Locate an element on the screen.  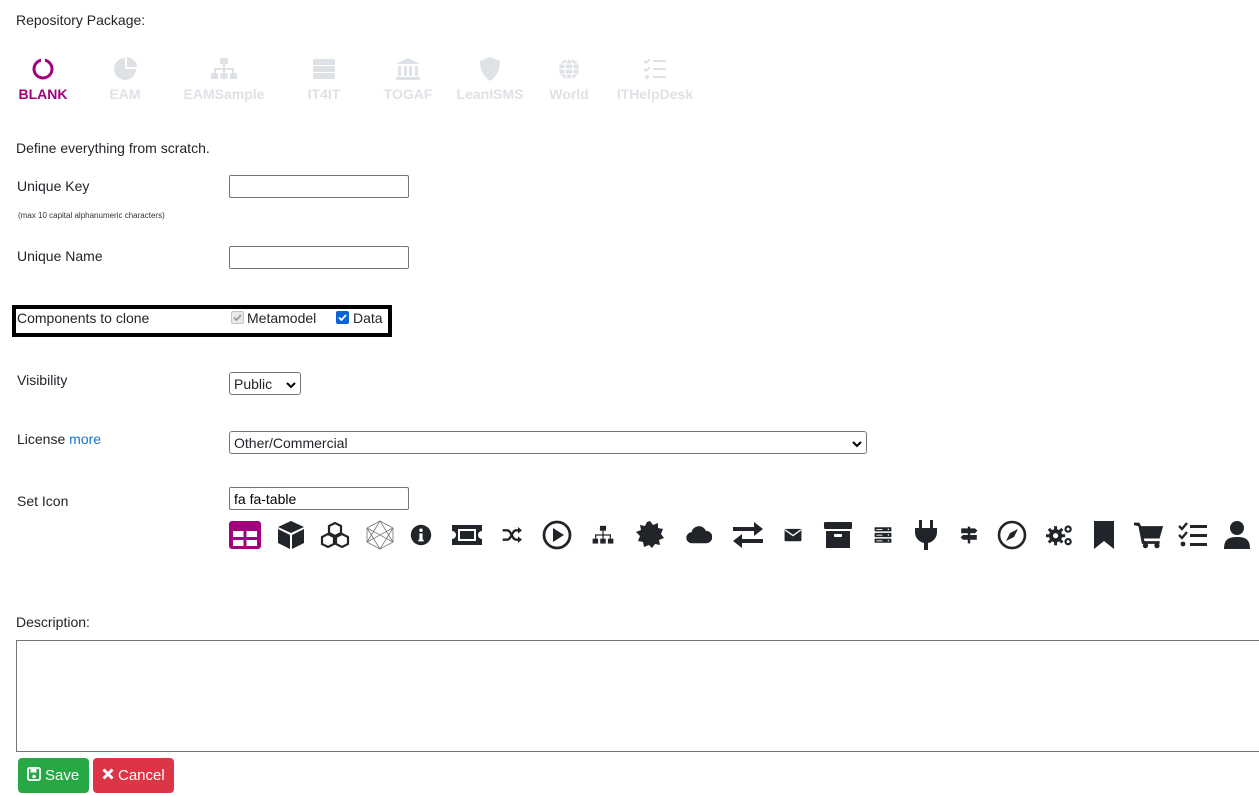
visibility-value: Public is located at coordinates (253, 383).